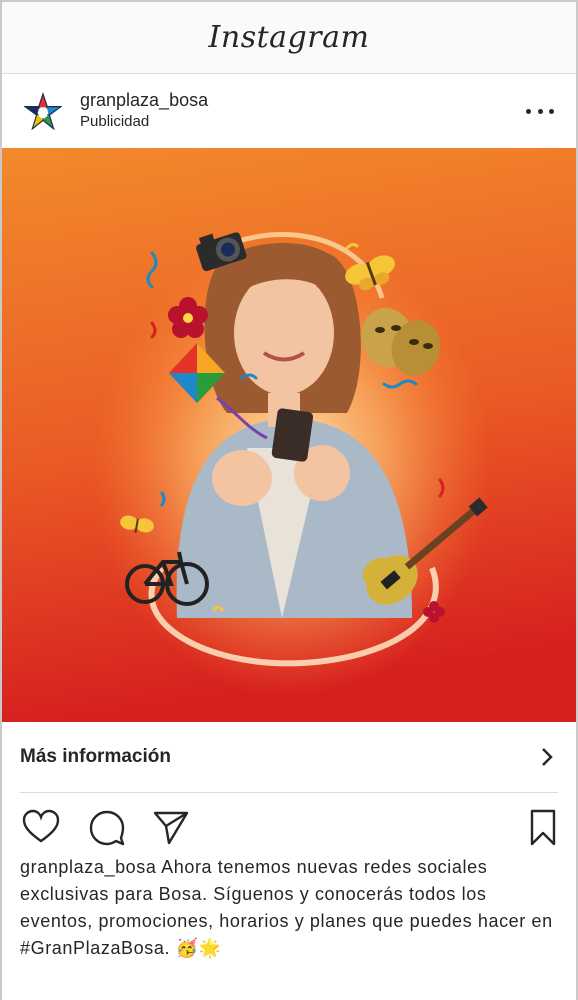  I want to click on more-info-cta: Más información, so click(289, 757).